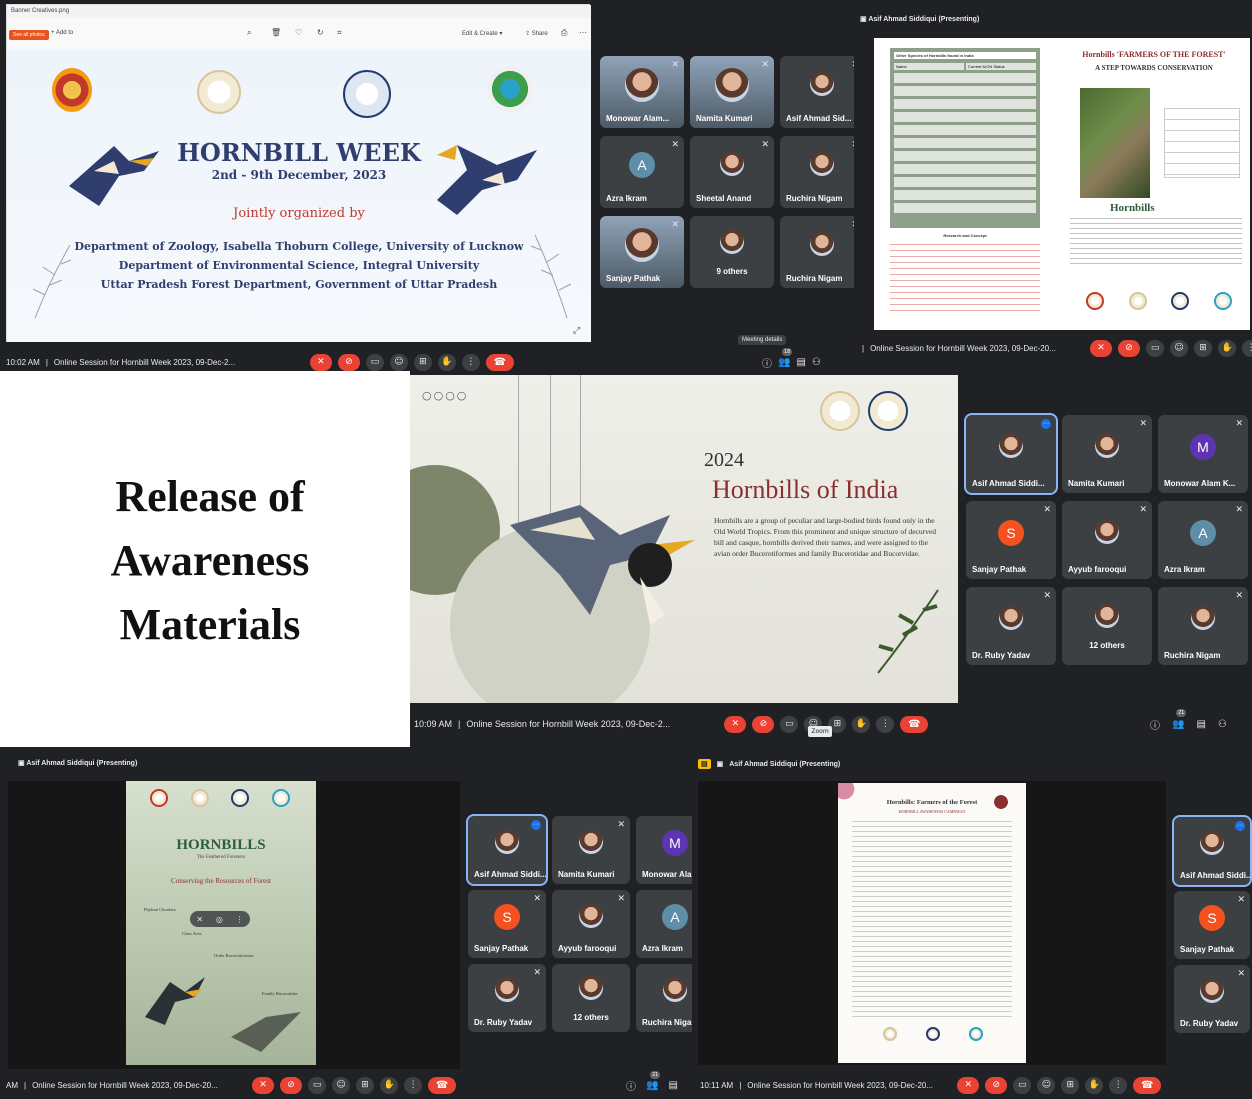 The height and width of the screenshot is (1099, 1252). I want to click on delete-icon: 🗑, so click(276, 32).